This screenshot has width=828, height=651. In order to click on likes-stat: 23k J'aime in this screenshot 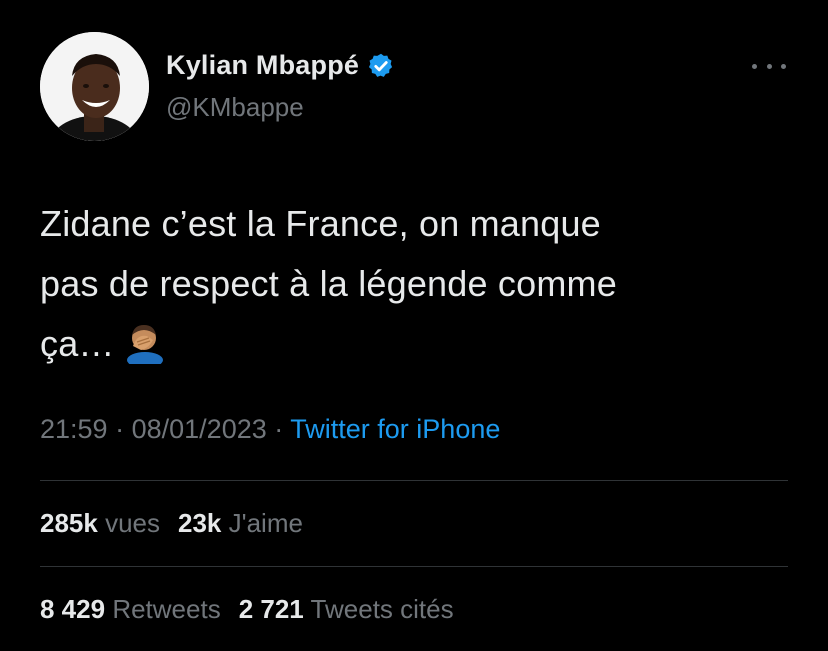, I will do `click(240, 523)`.